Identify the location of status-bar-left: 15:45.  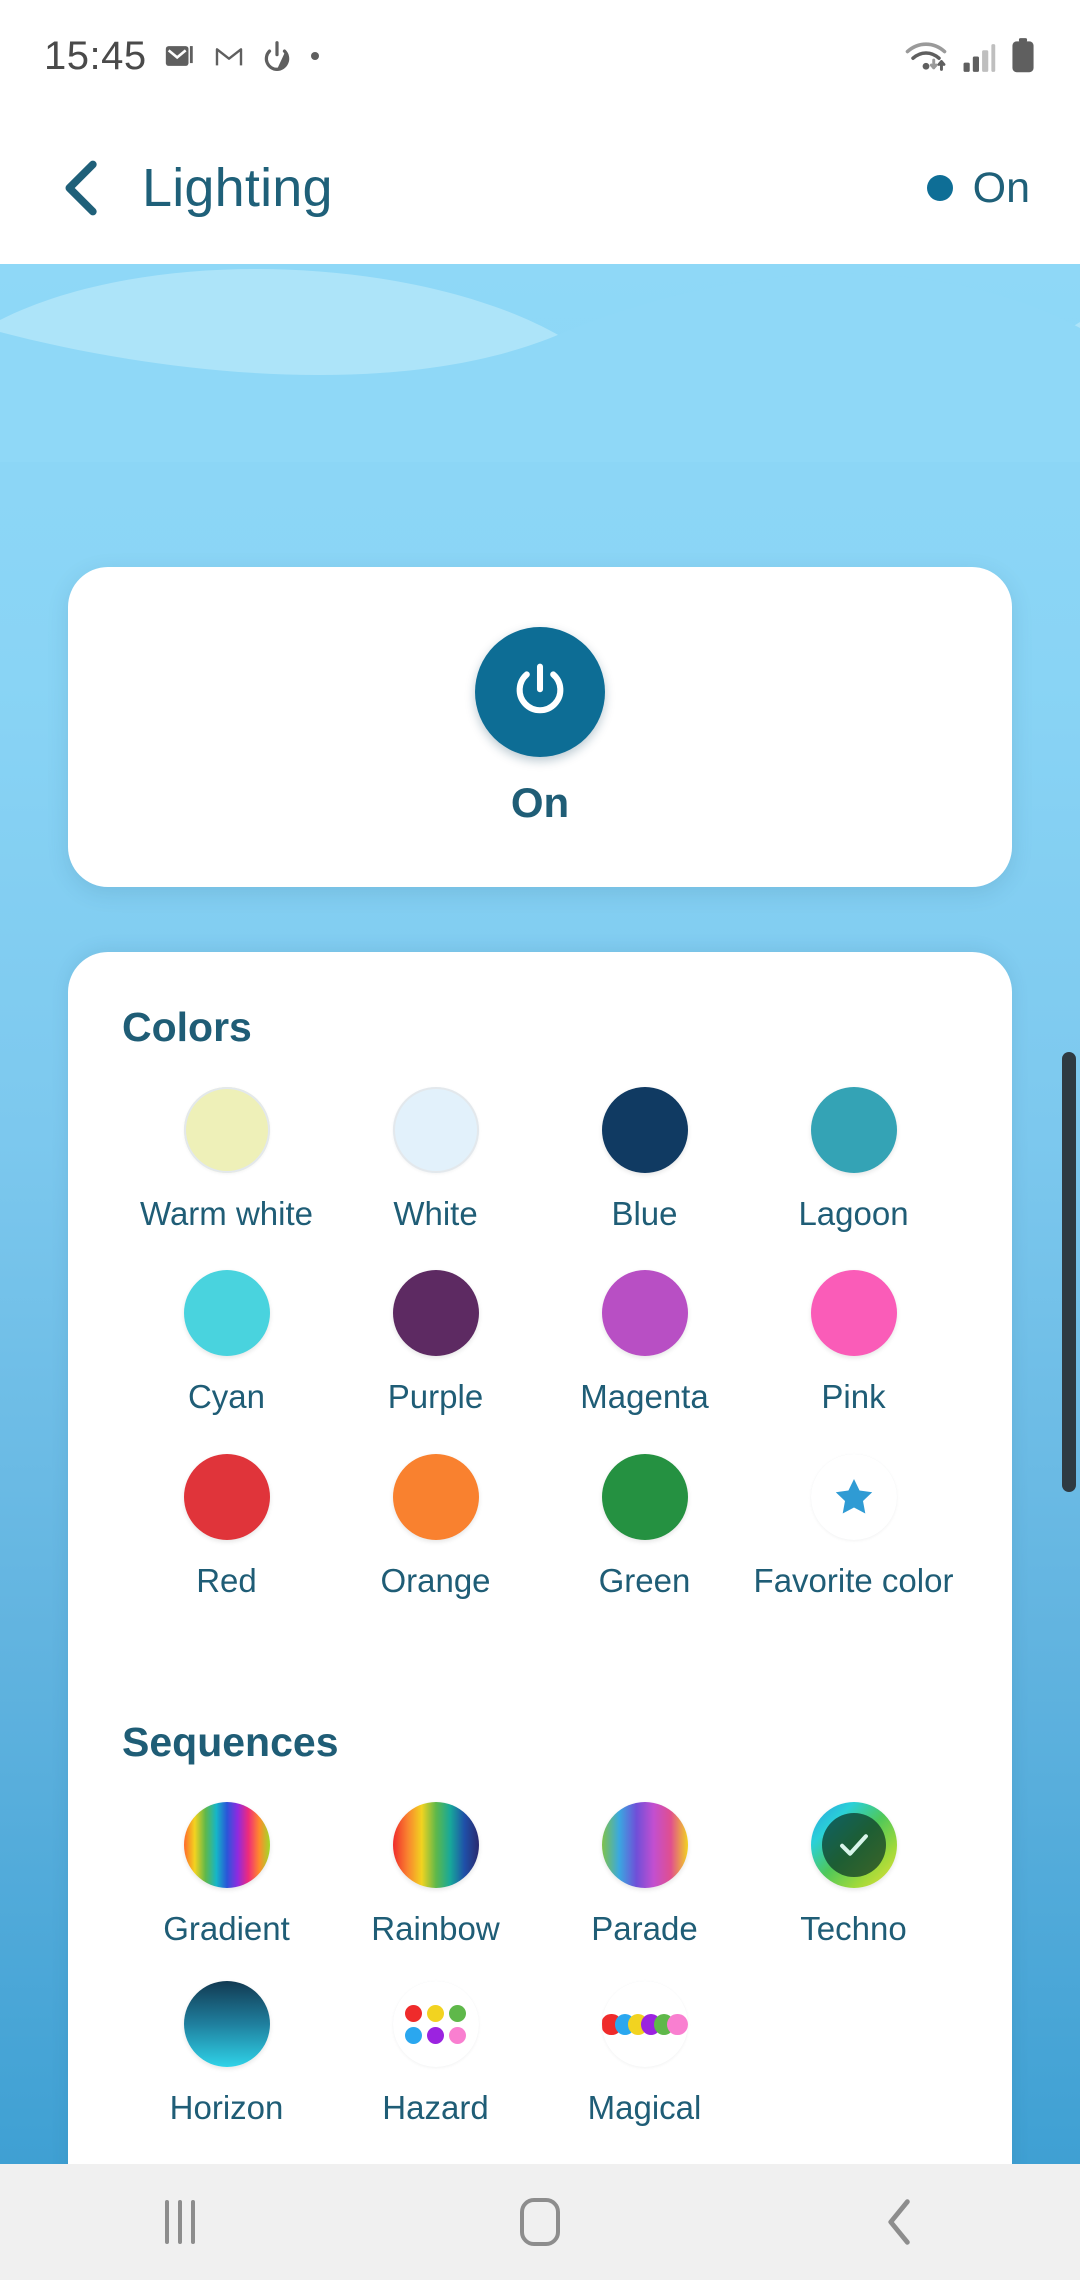
(182, 56).